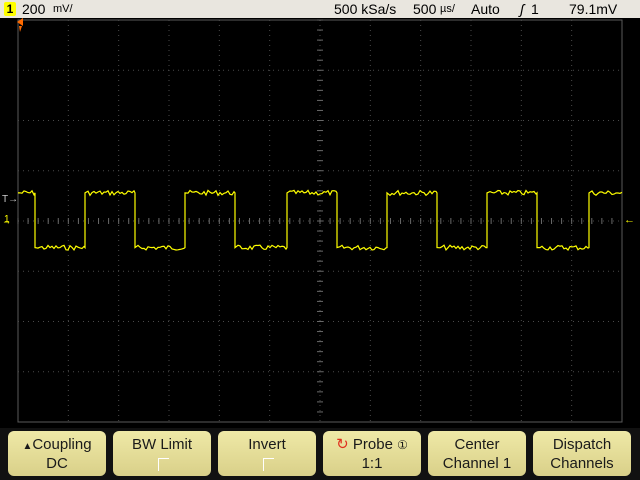  I want to click on probe-softkey: ↻ Probe ① 1:1, so click(372, 453).